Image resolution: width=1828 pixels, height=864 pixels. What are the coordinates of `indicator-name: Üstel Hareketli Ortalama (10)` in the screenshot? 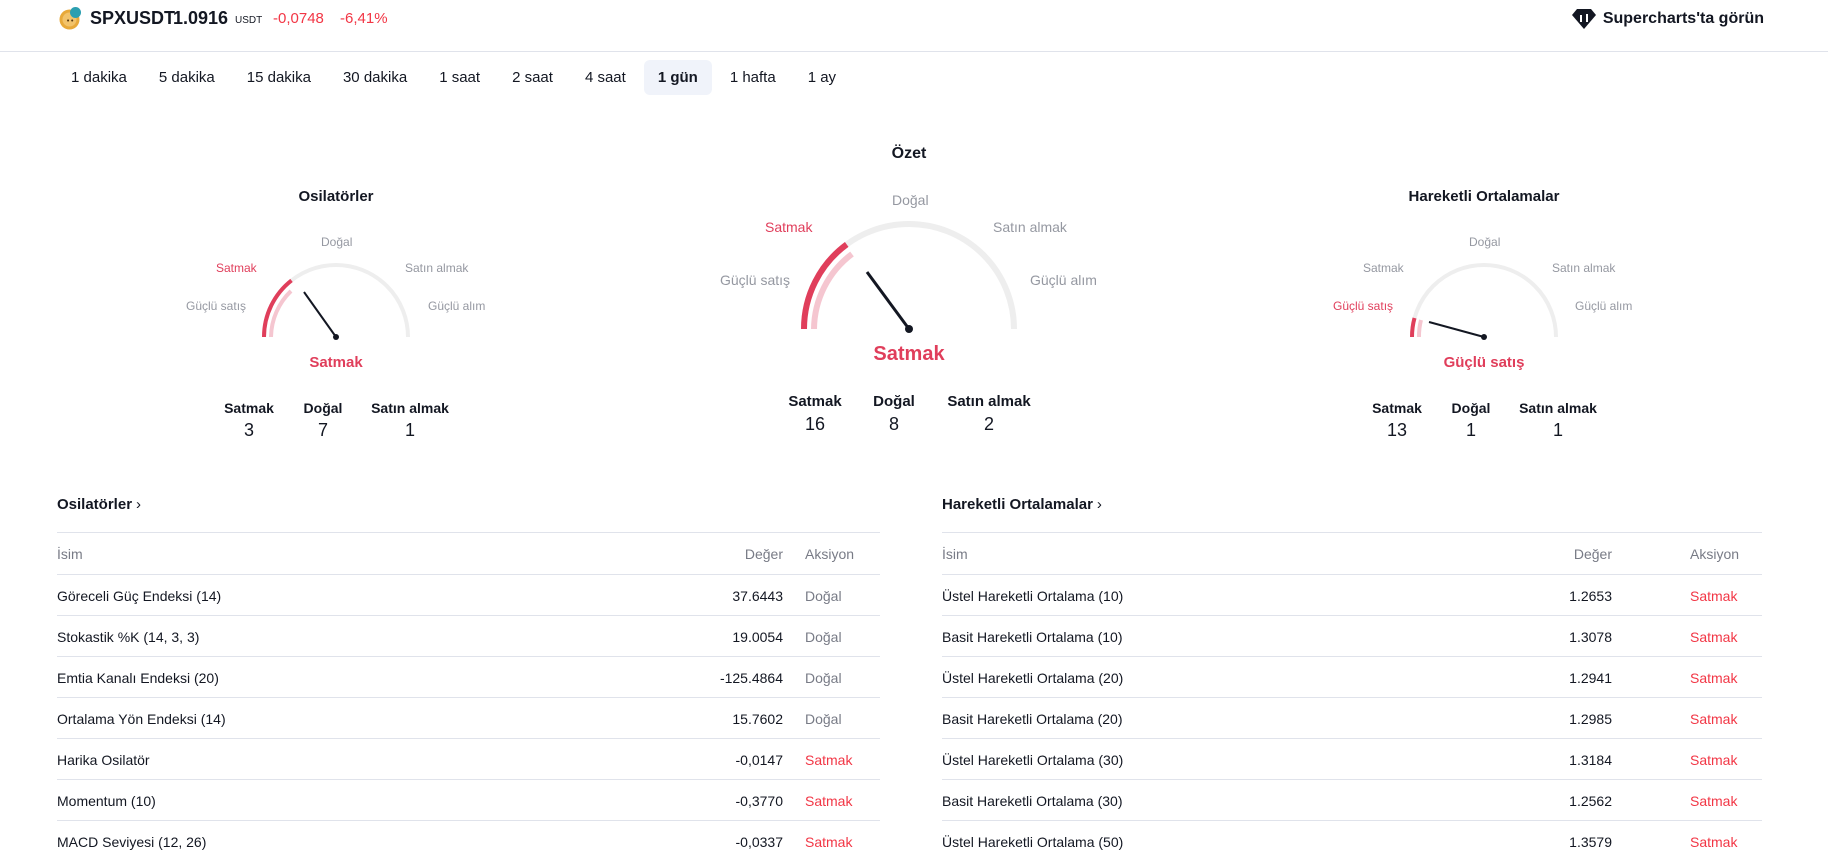 It's located at (1033, 596).